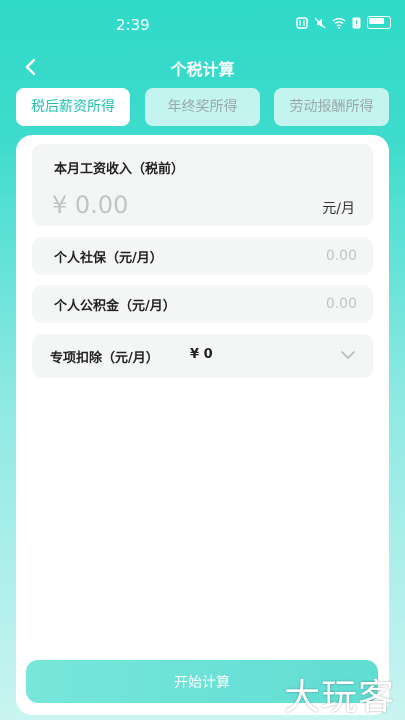 The width and height of the screenshot is (405, 720). What do you see at coordinates (356, 22) in the screenshot?
I see `sim-alert-icon` at bounding box center [356, 22].